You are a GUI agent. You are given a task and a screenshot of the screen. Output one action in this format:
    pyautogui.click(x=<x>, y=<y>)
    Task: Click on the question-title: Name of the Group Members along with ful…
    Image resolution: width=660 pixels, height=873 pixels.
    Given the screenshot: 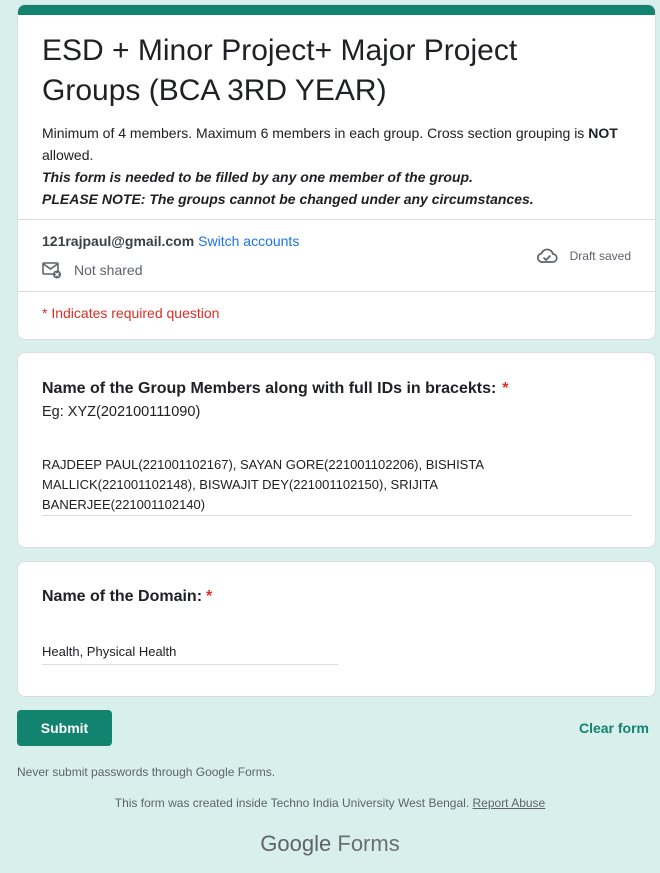 What is the action you would take?
    pyautogui.click(x=275, y=388)
    